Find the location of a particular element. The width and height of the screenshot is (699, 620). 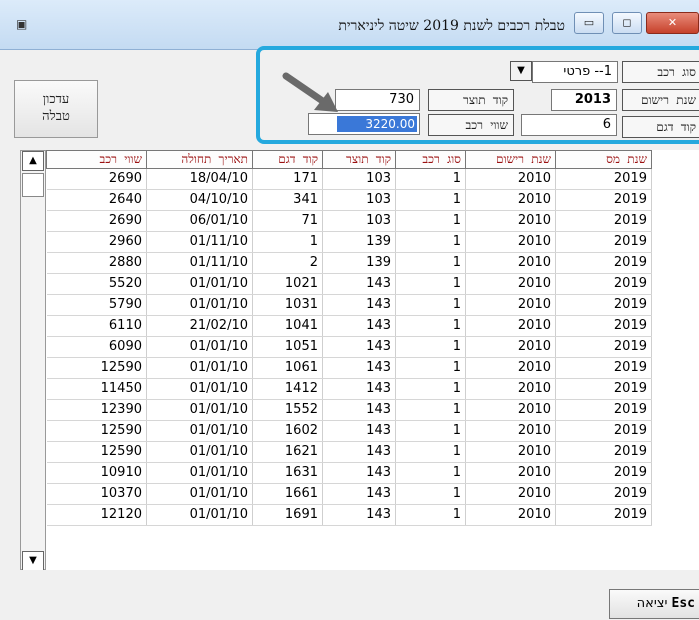

table-row: 6090 01/01/10 1051 143 1 2010 2019 is located at coordinates (349, 347).